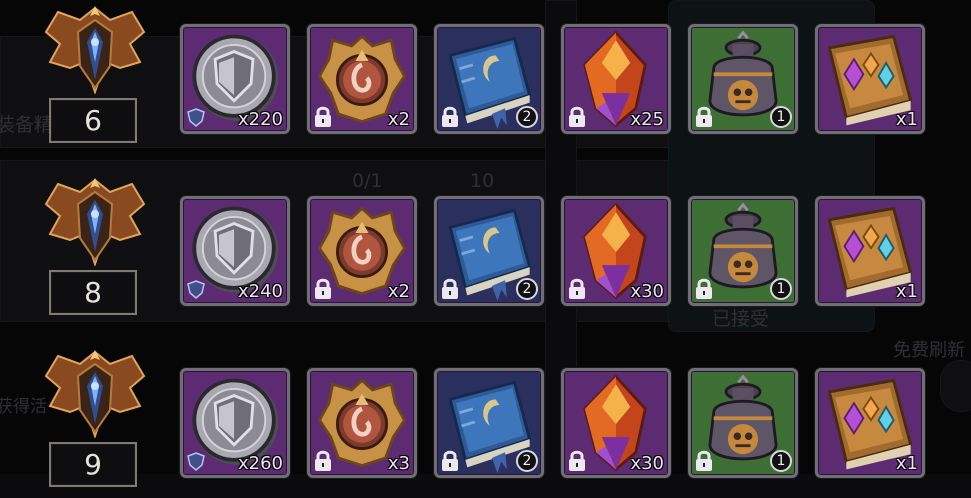  What do you see at coordinates (235, 79) in the screenshot?
I see `reward-slot-silver-shield-coin: x220` at bounding box center [235, 79].